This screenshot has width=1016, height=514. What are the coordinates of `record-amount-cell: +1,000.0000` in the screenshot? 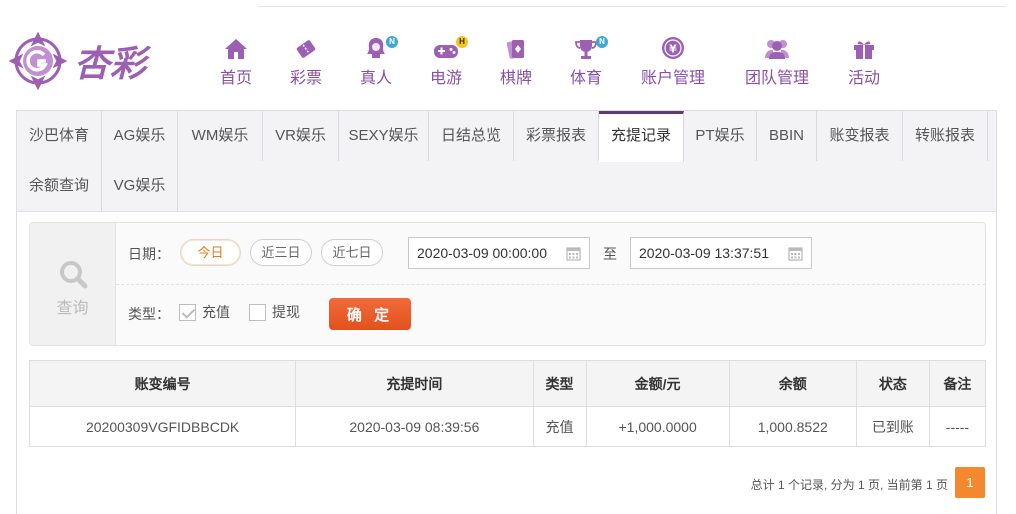 It's located at (657, 426).